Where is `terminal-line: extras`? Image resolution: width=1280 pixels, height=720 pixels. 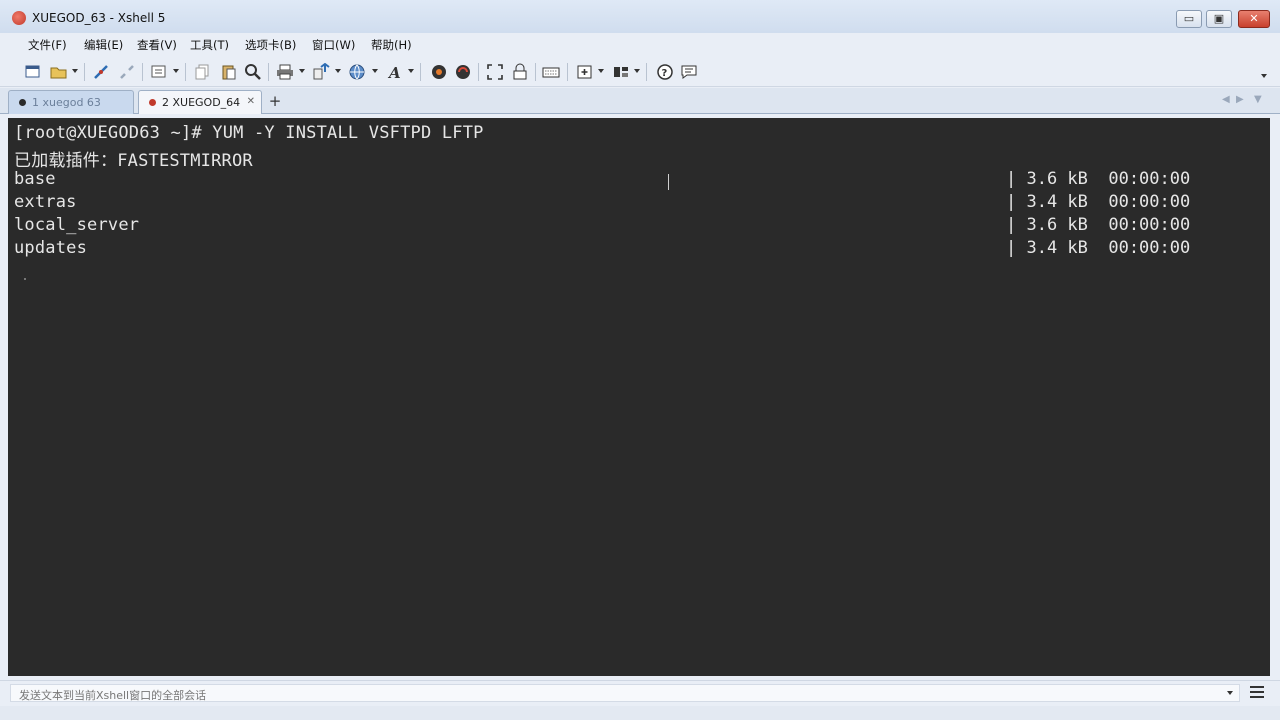
terminal-line: extras is located at coordinates (45, 202).